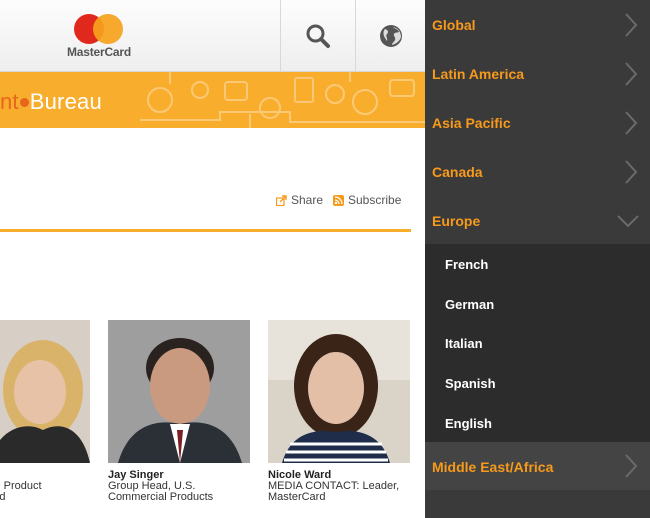  I want to click on region-button, so click(390, 36).